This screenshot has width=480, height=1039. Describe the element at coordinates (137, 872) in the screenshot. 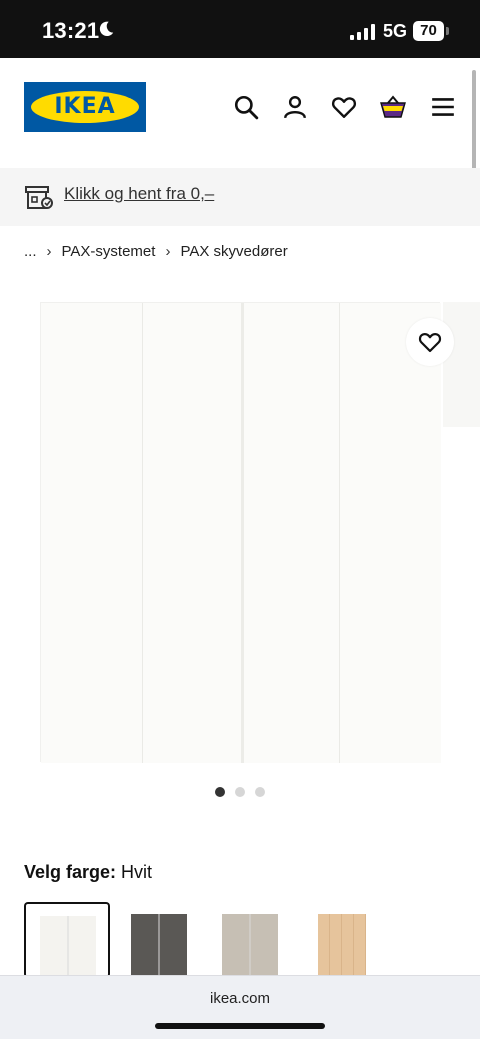

I see `selected-color-value: Hvit` at that location.